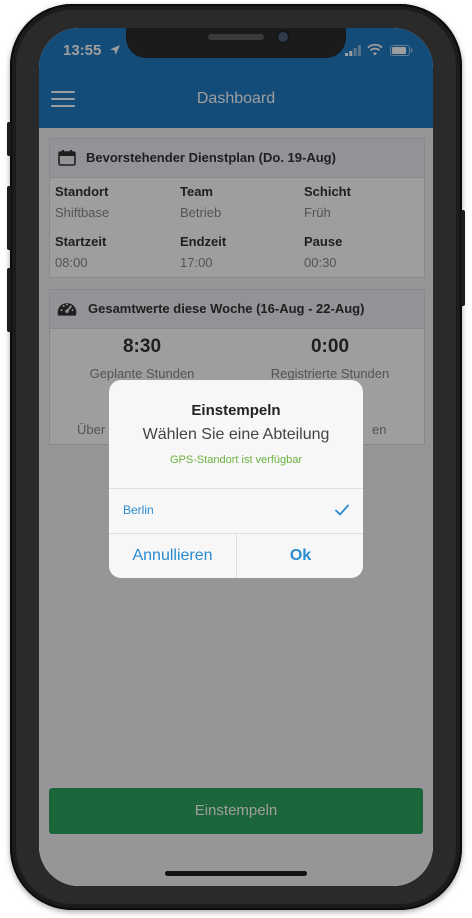  I want to click on department-option-label: Berlin, so click(138, 510).